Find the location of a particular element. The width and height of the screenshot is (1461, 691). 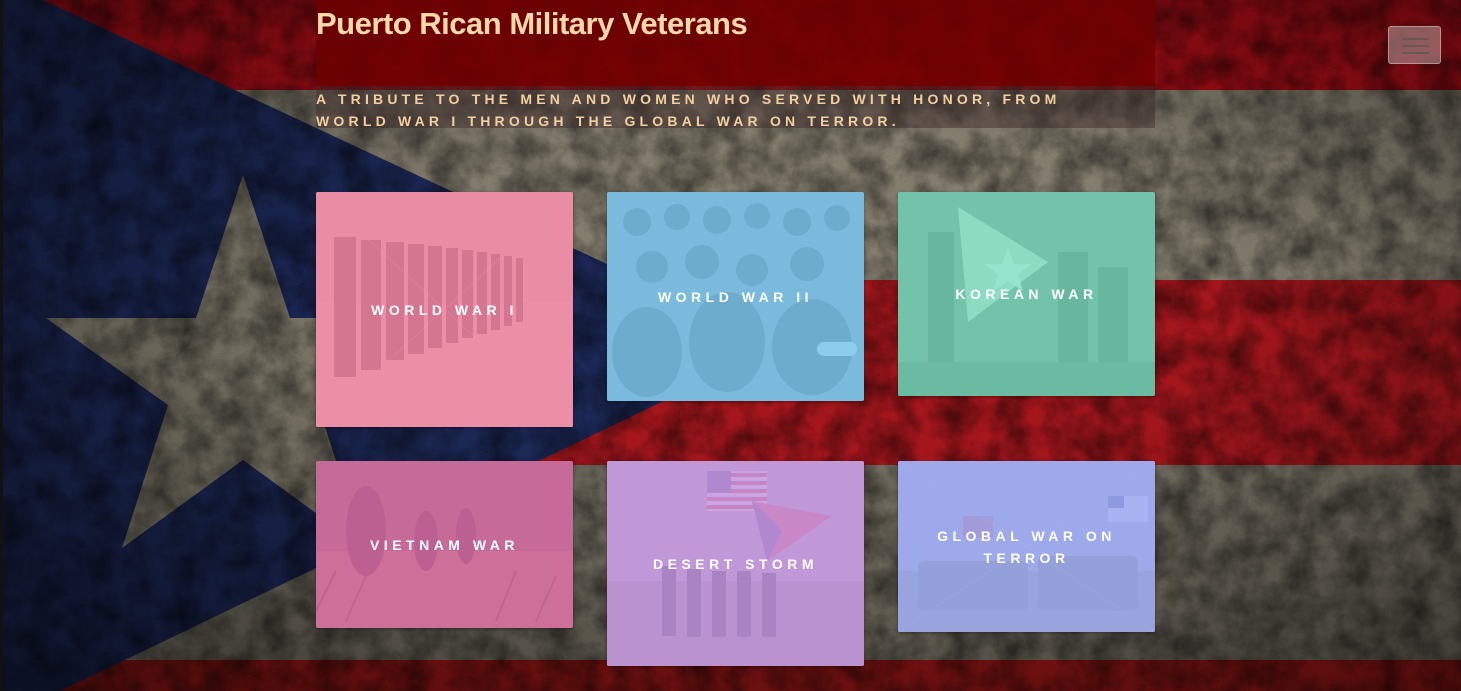

tile-world-war-i: World War I is located at coordinates (444, 309).